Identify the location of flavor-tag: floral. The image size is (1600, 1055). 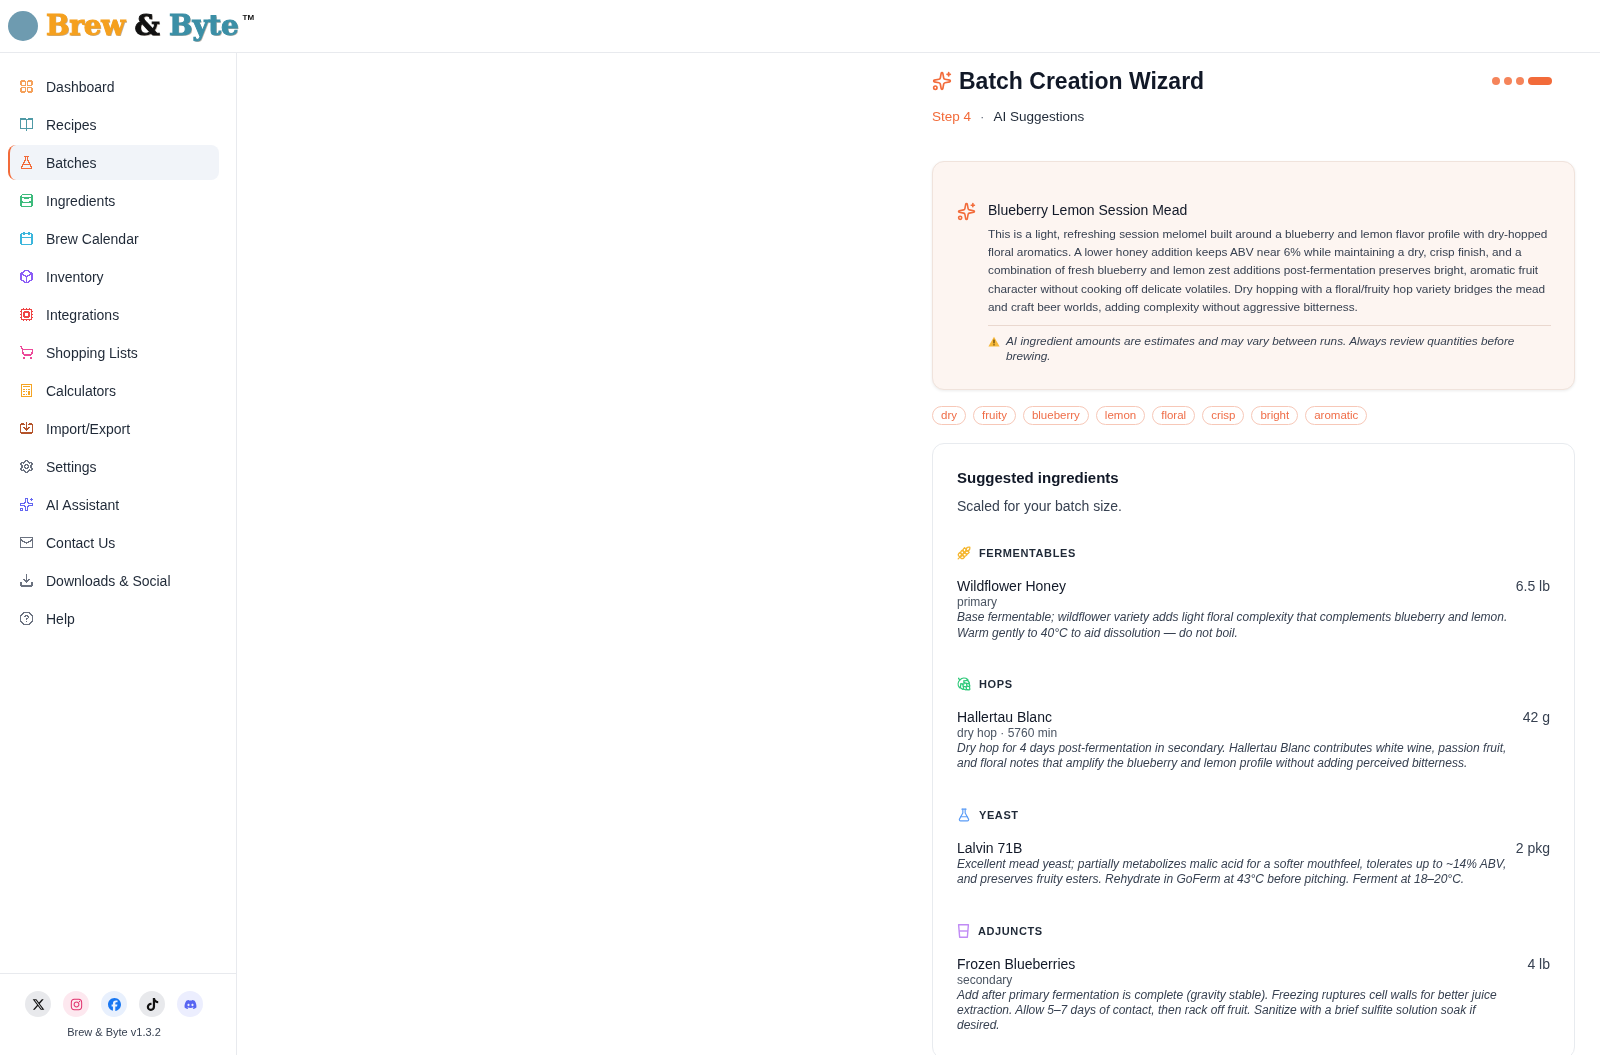
(1174, 415).